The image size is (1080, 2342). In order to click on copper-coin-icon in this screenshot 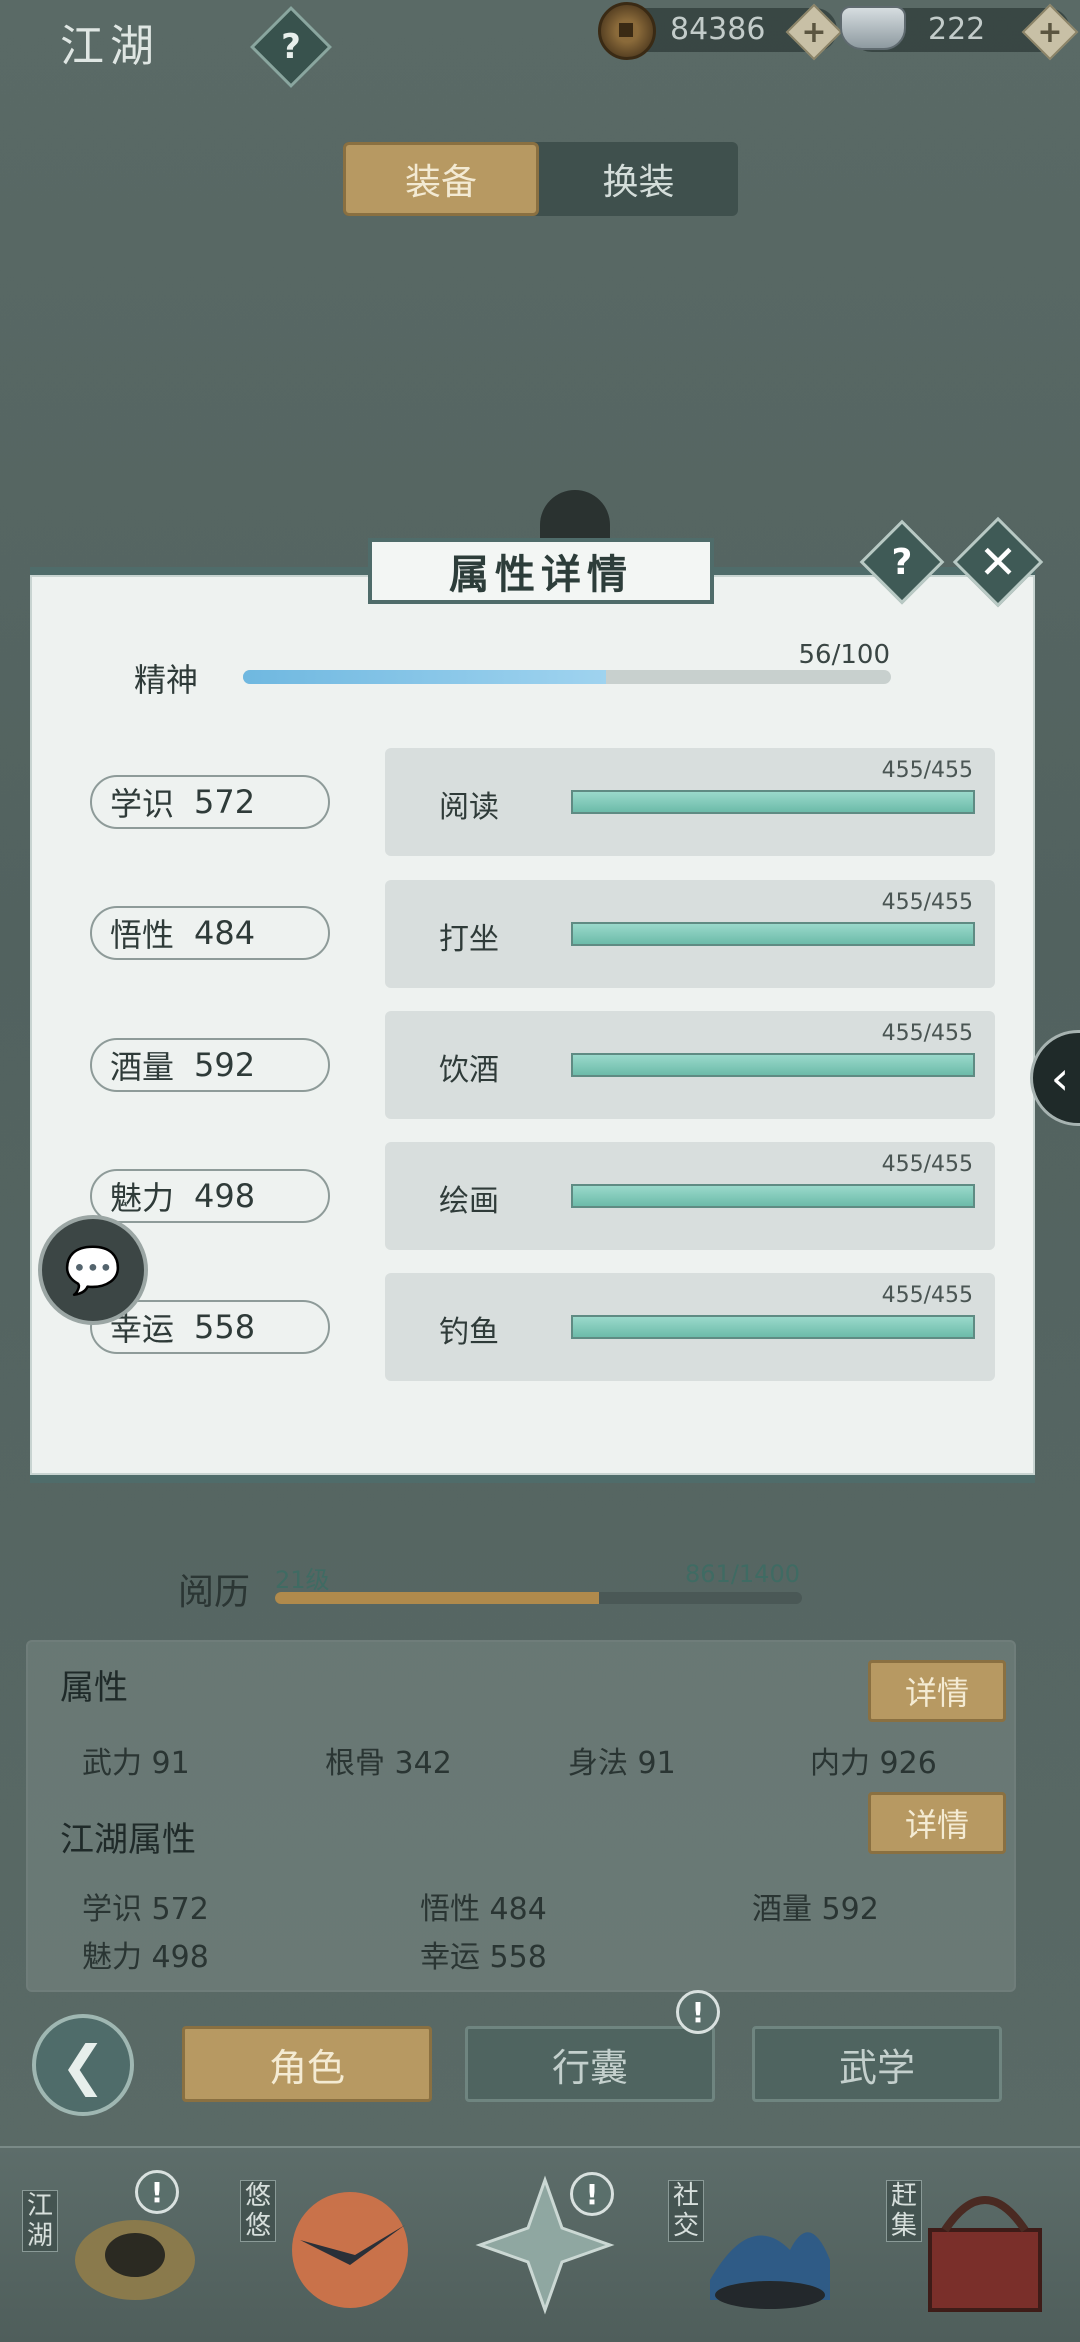, I will do `click(627, 31)`.